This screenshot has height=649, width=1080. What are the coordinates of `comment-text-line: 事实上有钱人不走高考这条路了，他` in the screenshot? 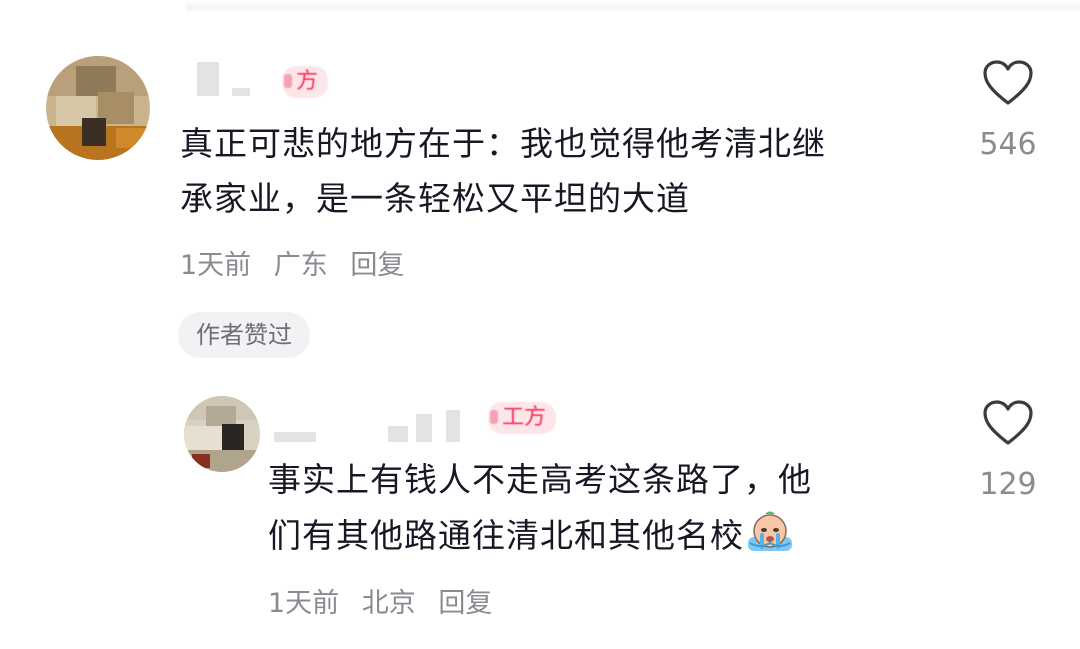 It's located at (540, 479).